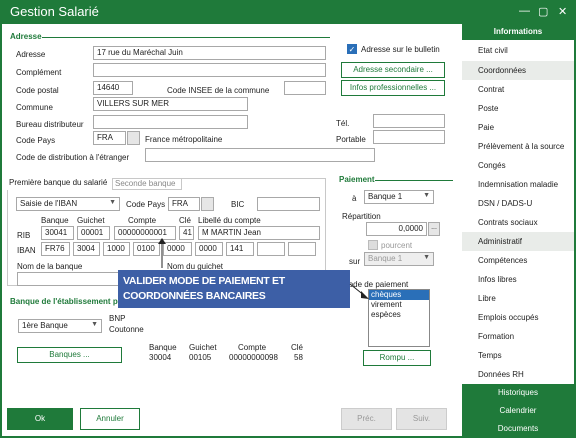  What do you see at coordinates (37, 90) in the screenshot?
I see `code-postal-label: Code postal` at bounding box center [37, 90].